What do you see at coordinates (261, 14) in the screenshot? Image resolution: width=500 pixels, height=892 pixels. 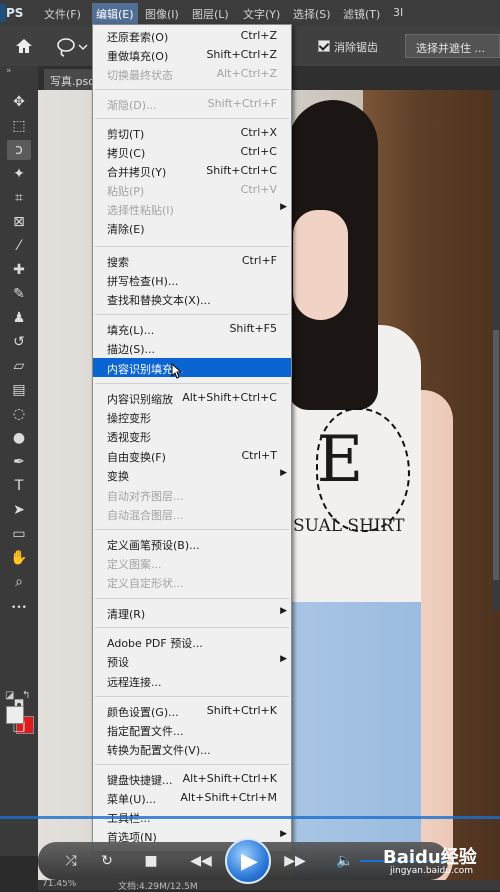 I see `menu-type: 文字(Y)` at bounding box center [261, 14].